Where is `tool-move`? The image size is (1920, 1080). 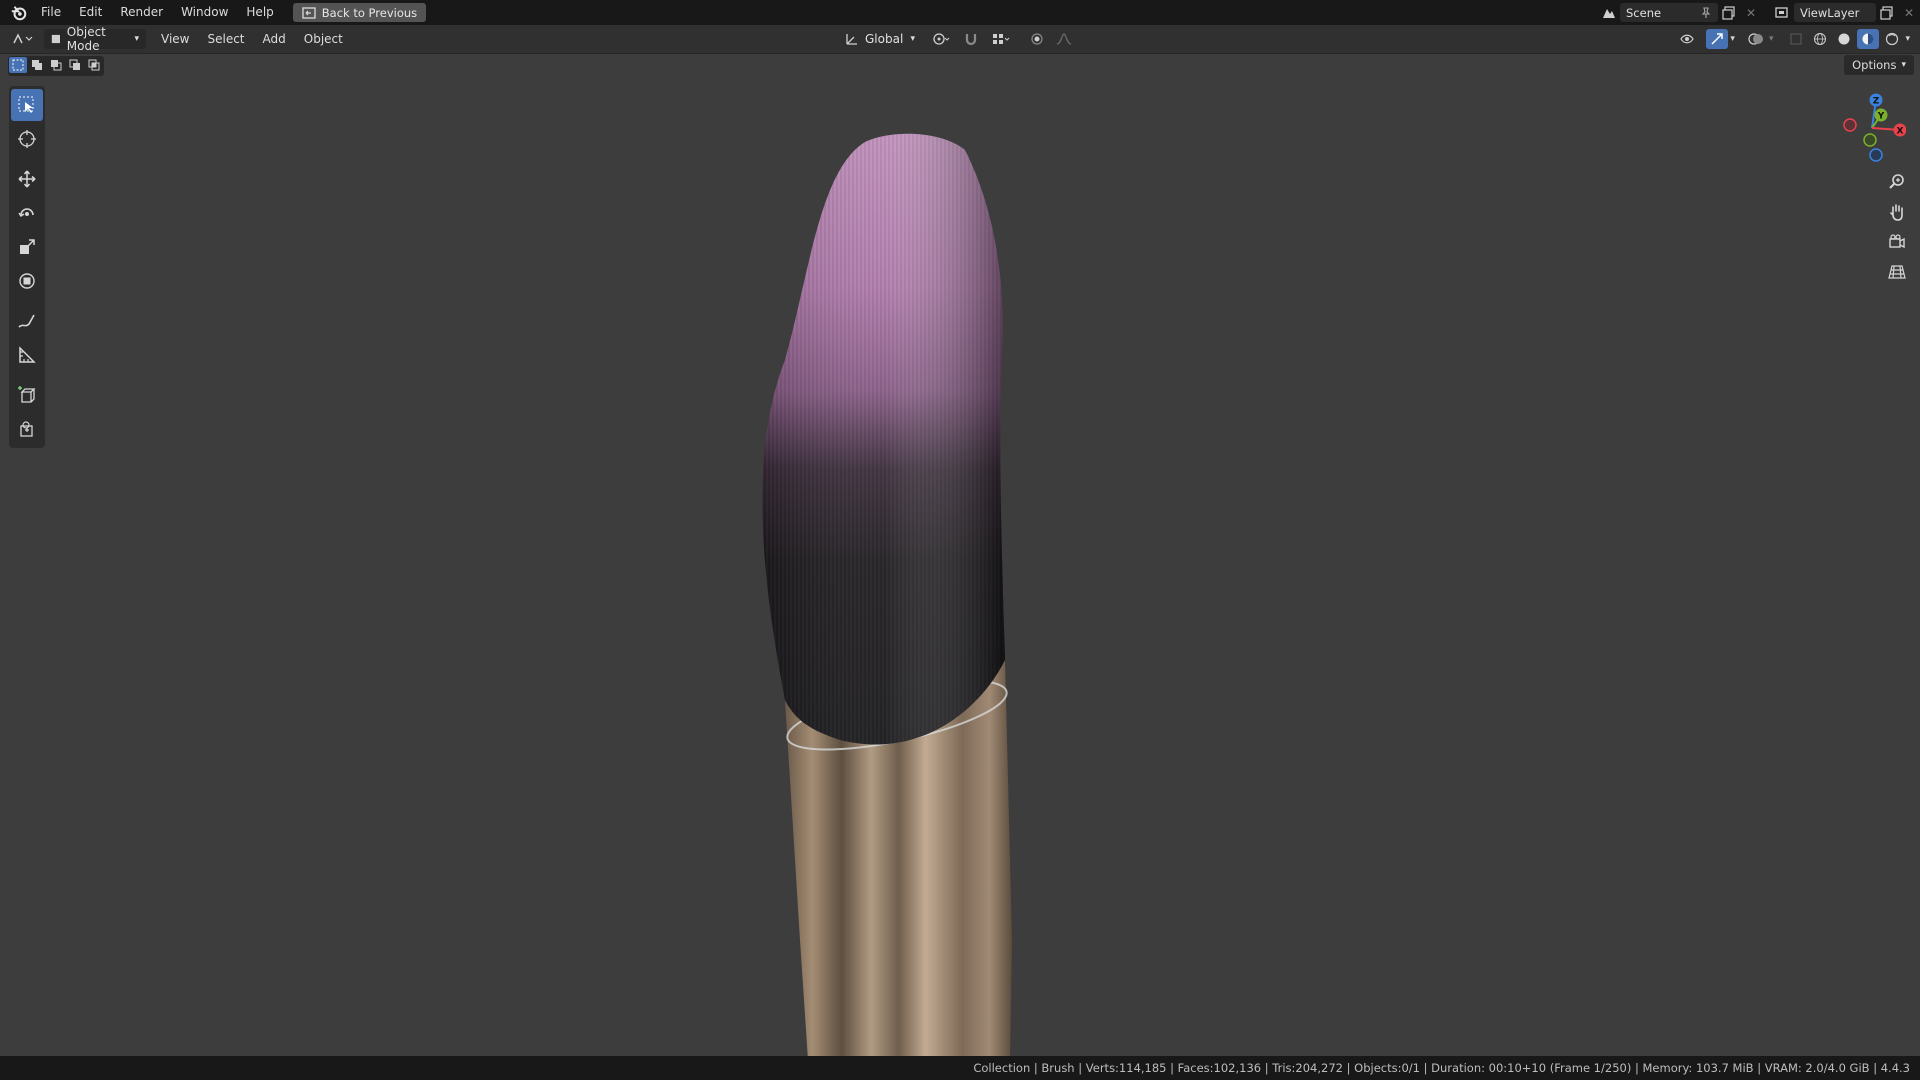
tool-move is located at coordinates (27, 179).